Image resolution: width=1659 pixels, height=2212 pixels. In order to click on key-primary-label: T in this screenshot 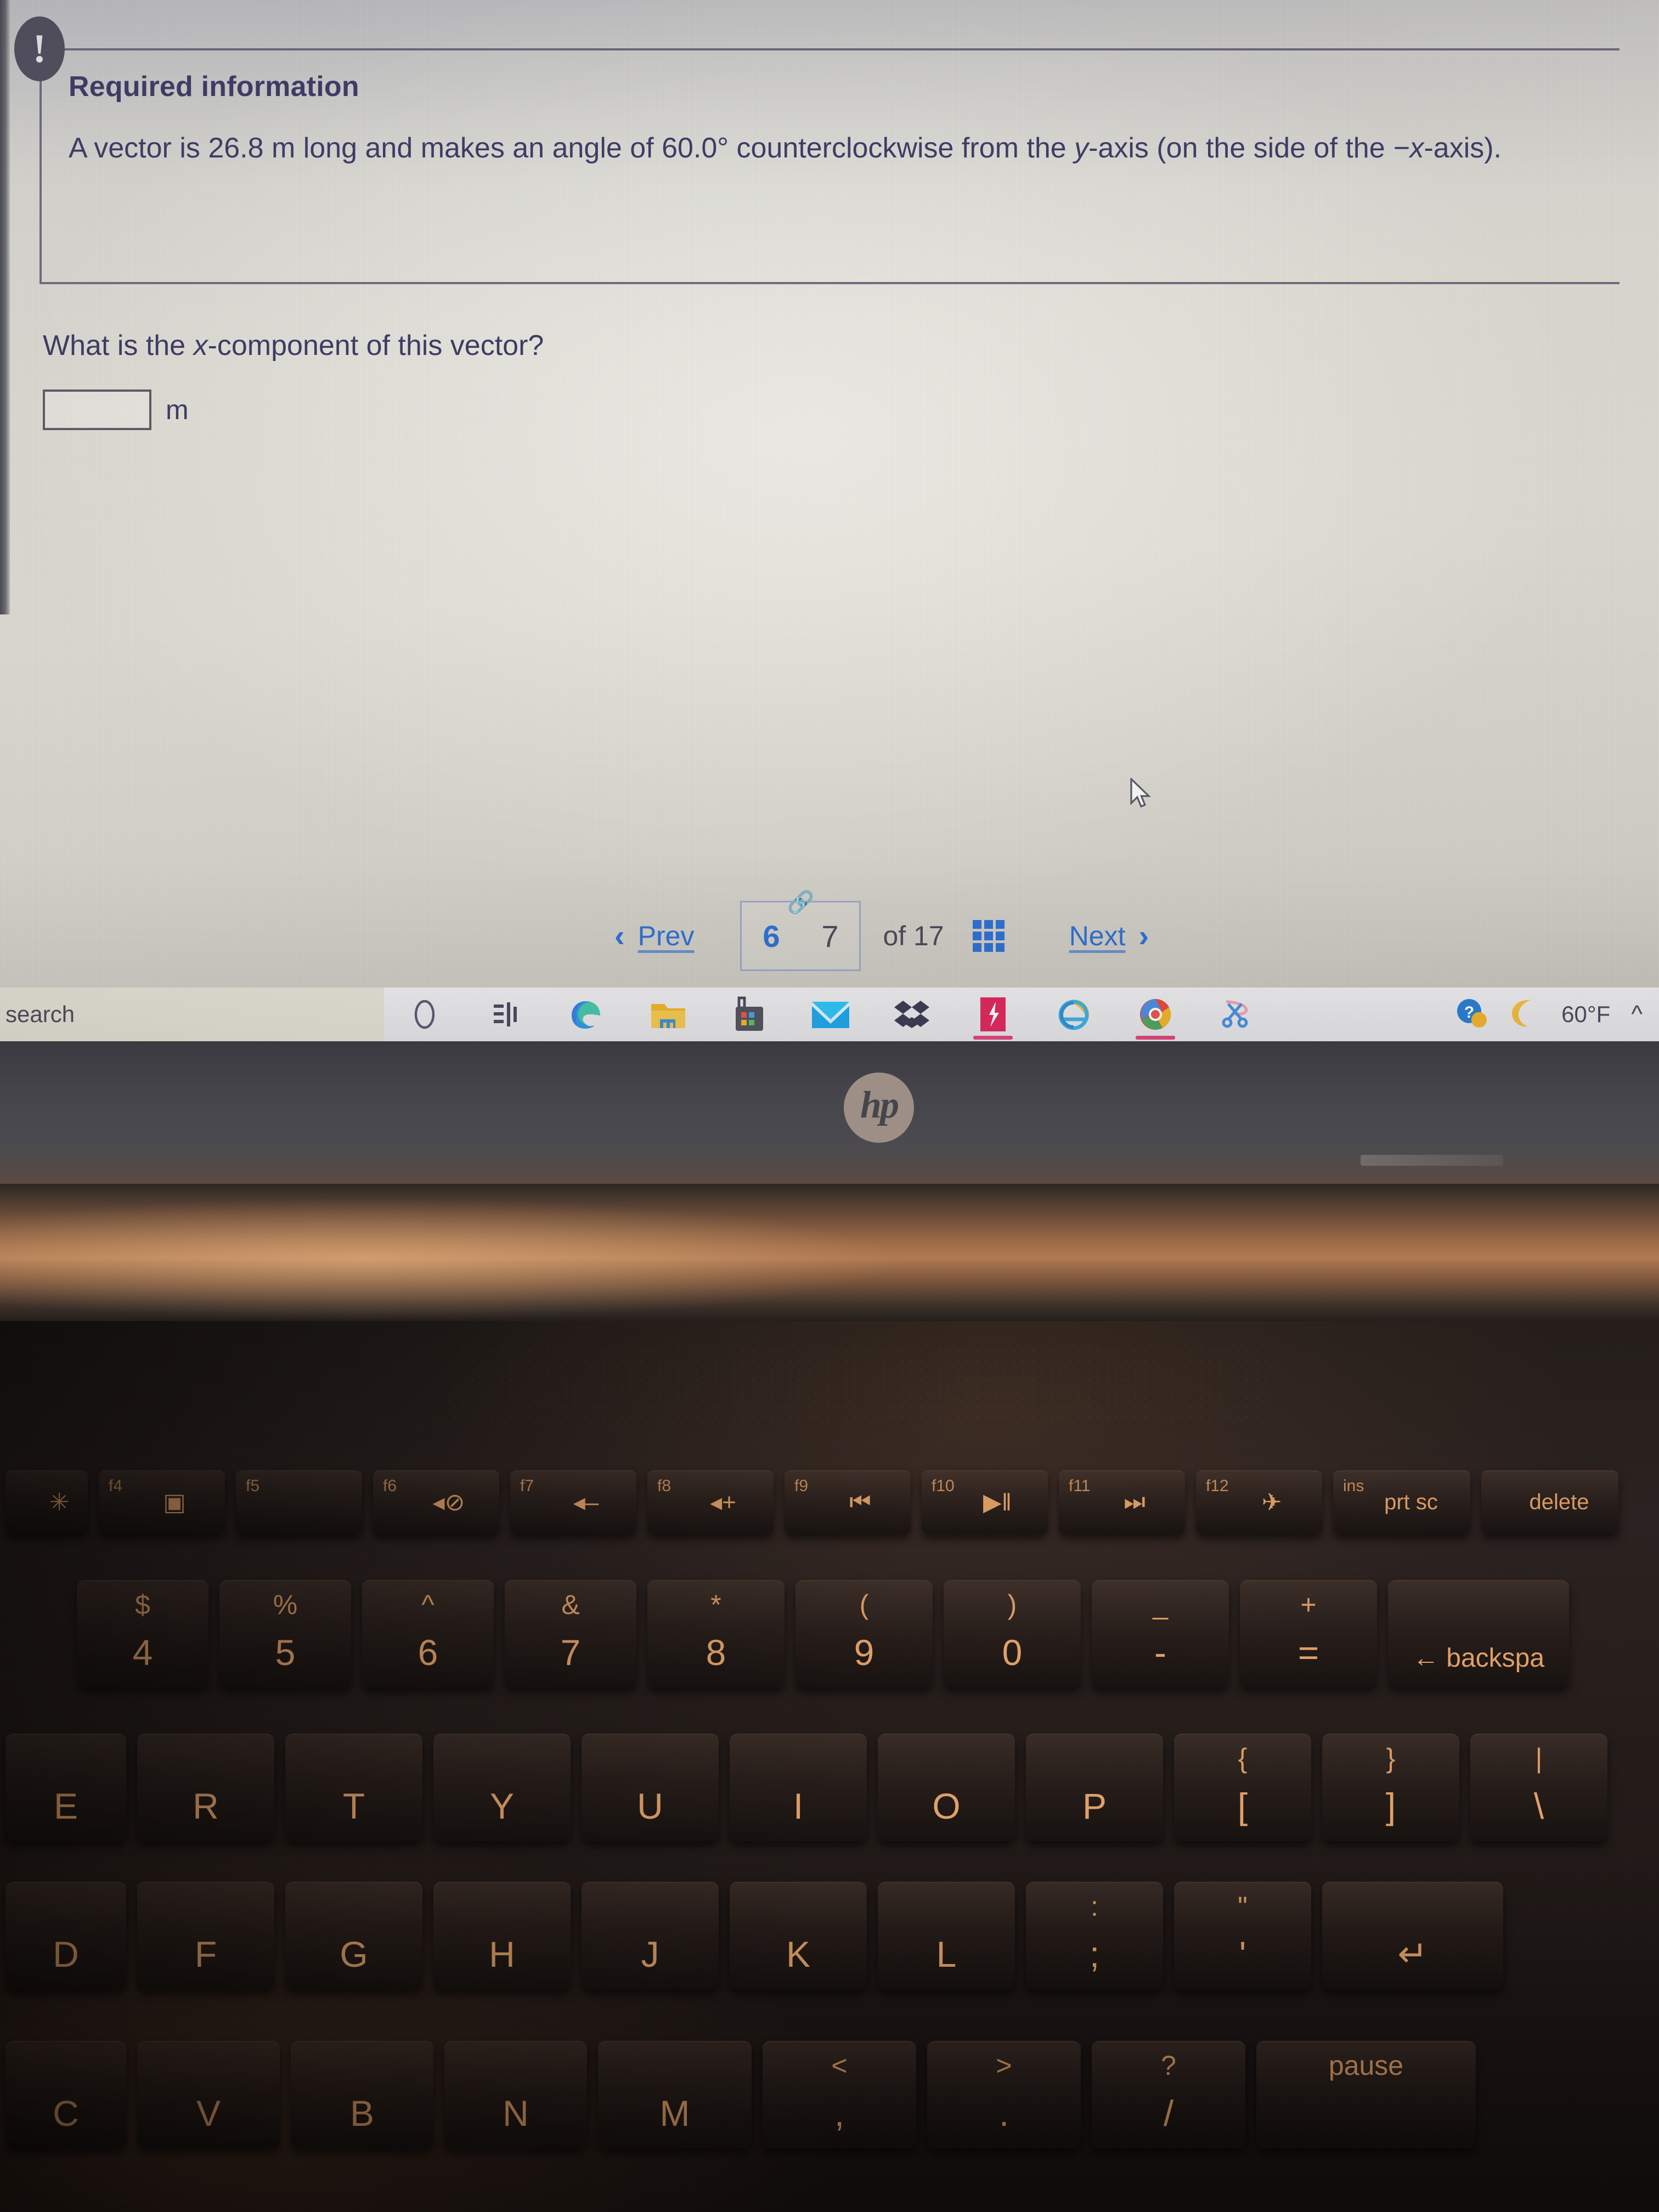, I will do `click(353, 1806)`.